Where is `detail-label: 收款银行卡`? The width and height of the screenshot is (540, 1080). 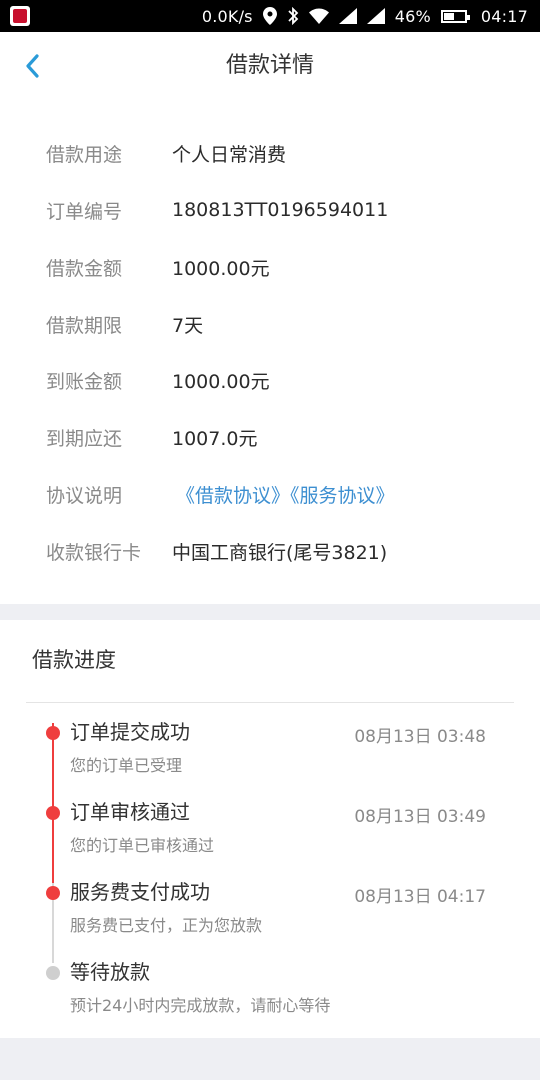
detail-label: 收款银行卡 is located at coordinates (94, 552).